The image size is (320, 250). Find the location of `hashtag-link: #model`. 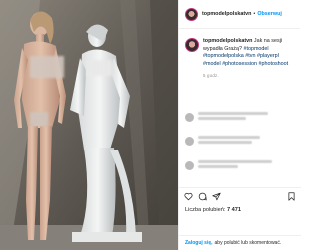

hashtag-link: #model is located at coordinates (212, 64).